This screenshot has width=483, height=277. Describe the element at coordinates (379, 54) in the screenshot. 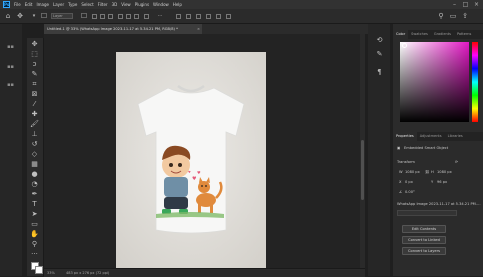

I see `brush-panel-icon: ✎` at that location.